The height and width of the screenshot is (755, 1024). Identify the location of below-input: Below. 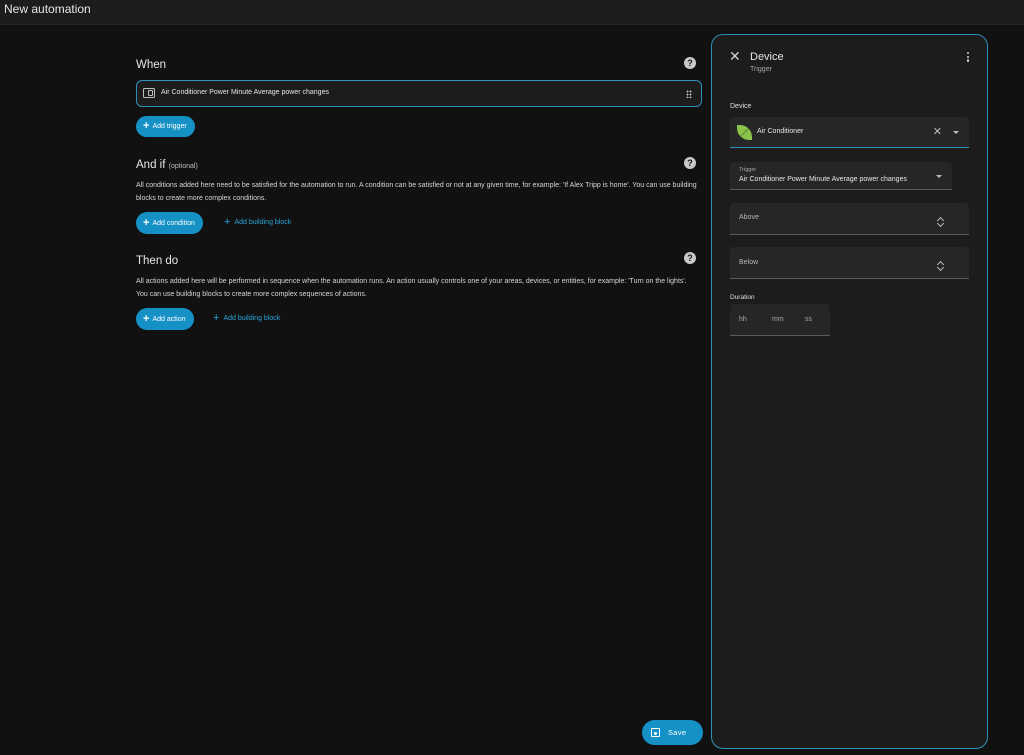
(849, 263).